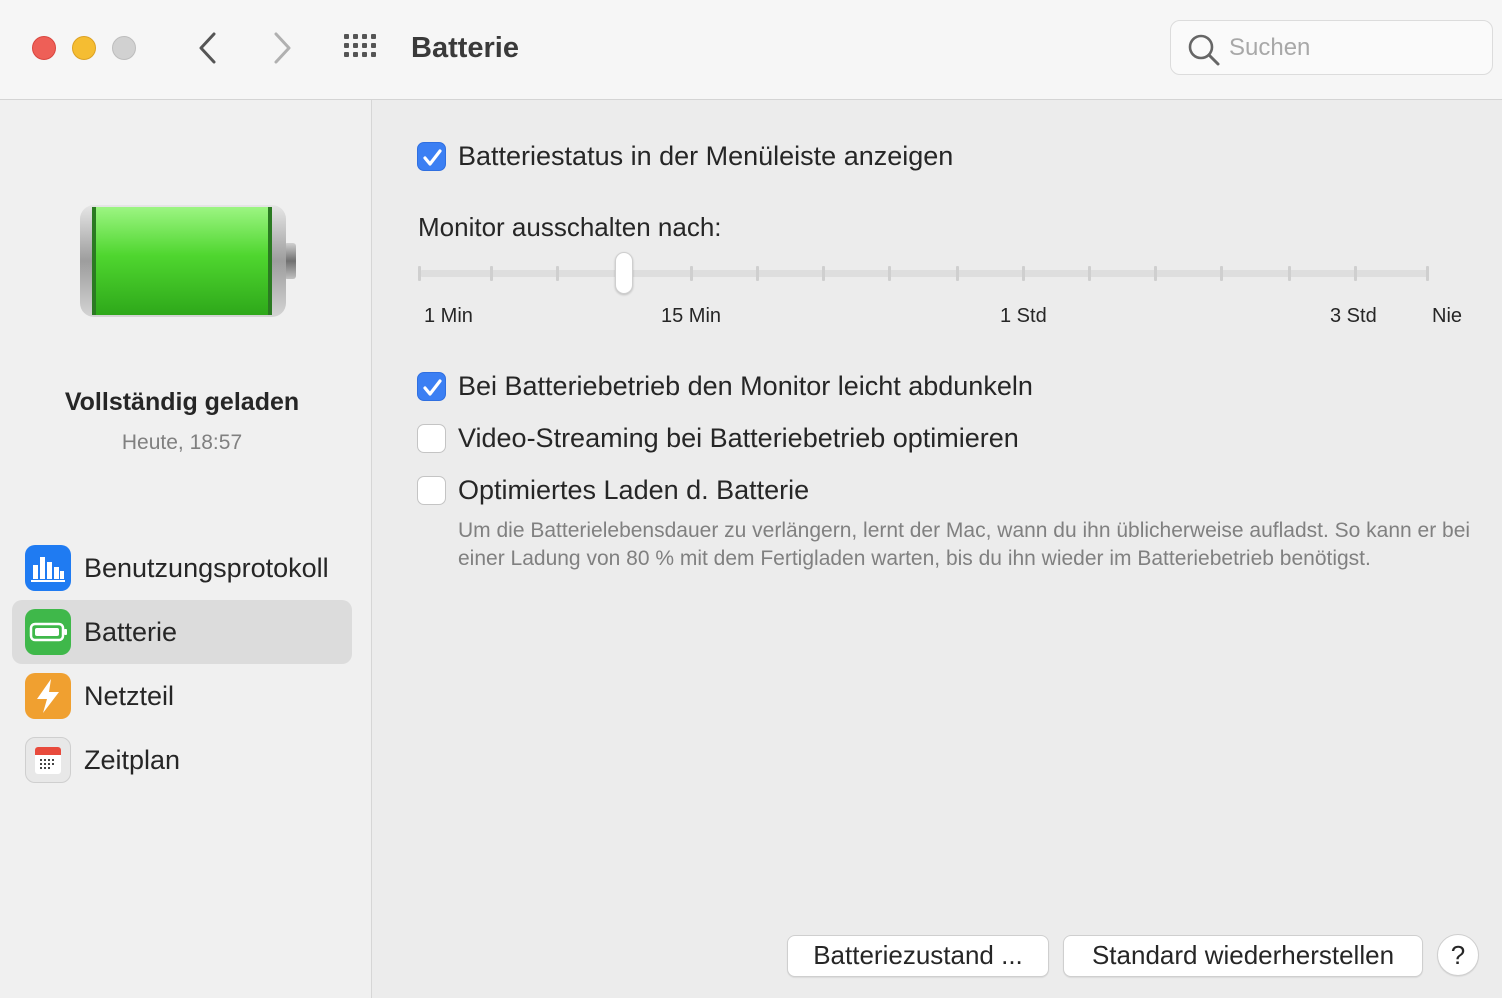 This screenshot has width=1502, height=998. Describe the element at coordinates (691, 316) in the screenshot. I see `slider-label-15-min: 15 Min` at that location.